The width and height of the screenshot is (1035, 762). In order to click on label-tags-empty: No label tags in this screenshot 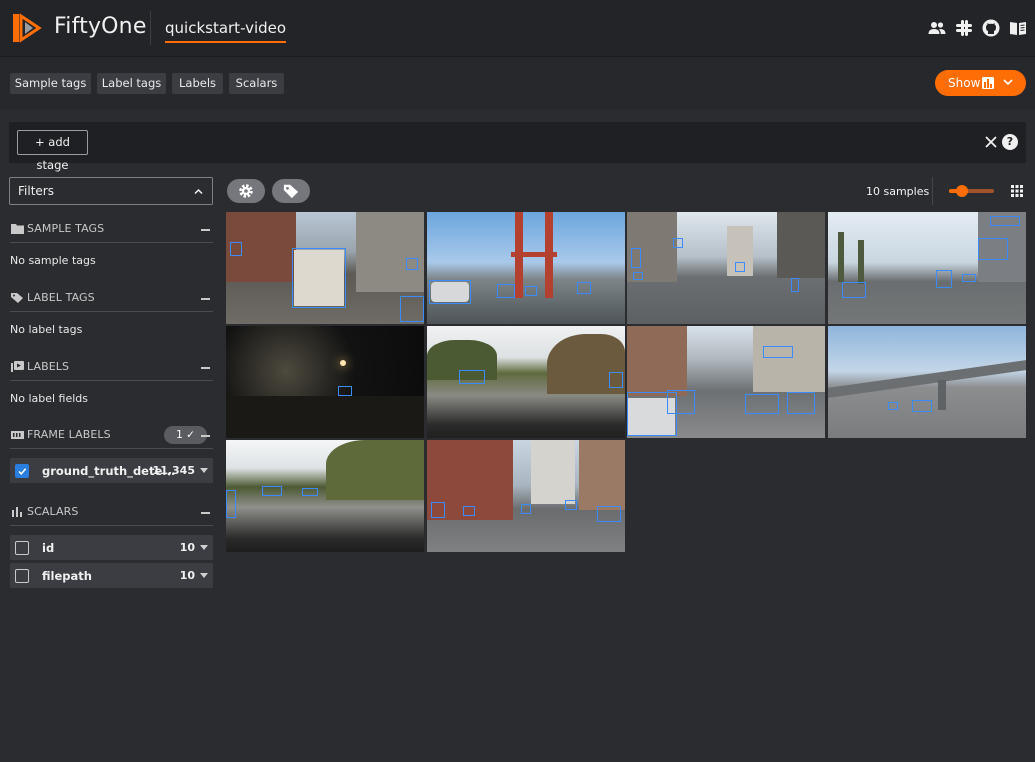, I will do `click(46, 329)`.